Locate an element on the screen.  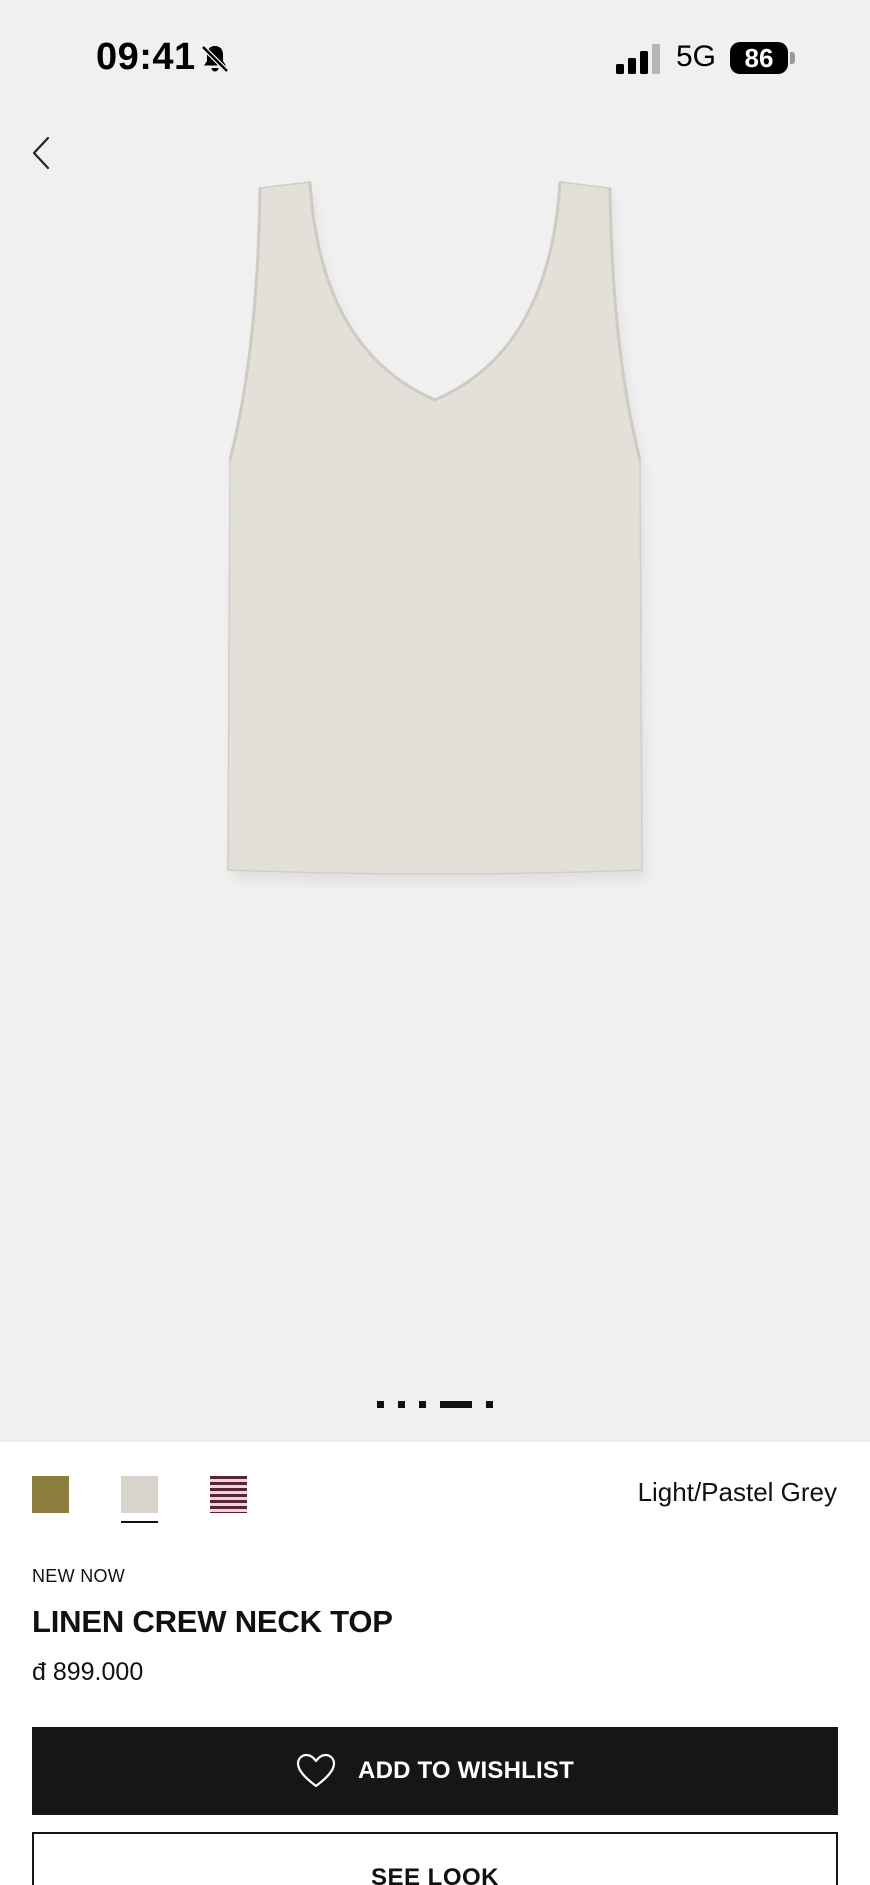
network-type: 5G is located at coordinates (696, 56).